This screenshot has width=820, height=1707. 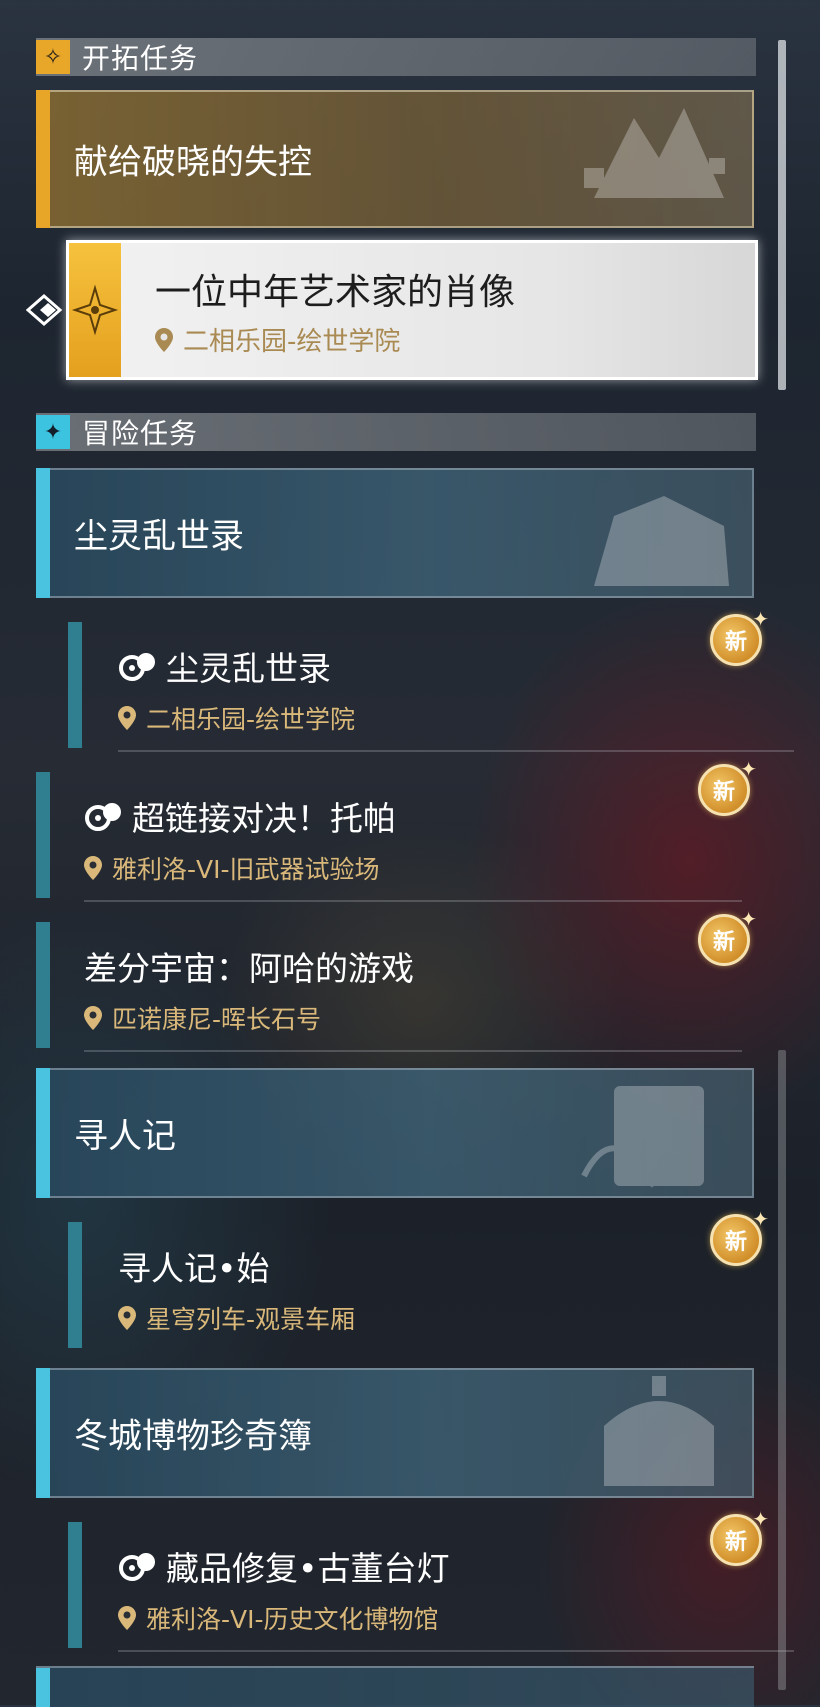 What do you see at coordinates (264, 818) in the screenshot?
I see `quest-title-text: 超链接对决！托帕` at bounding box center [264, 818].